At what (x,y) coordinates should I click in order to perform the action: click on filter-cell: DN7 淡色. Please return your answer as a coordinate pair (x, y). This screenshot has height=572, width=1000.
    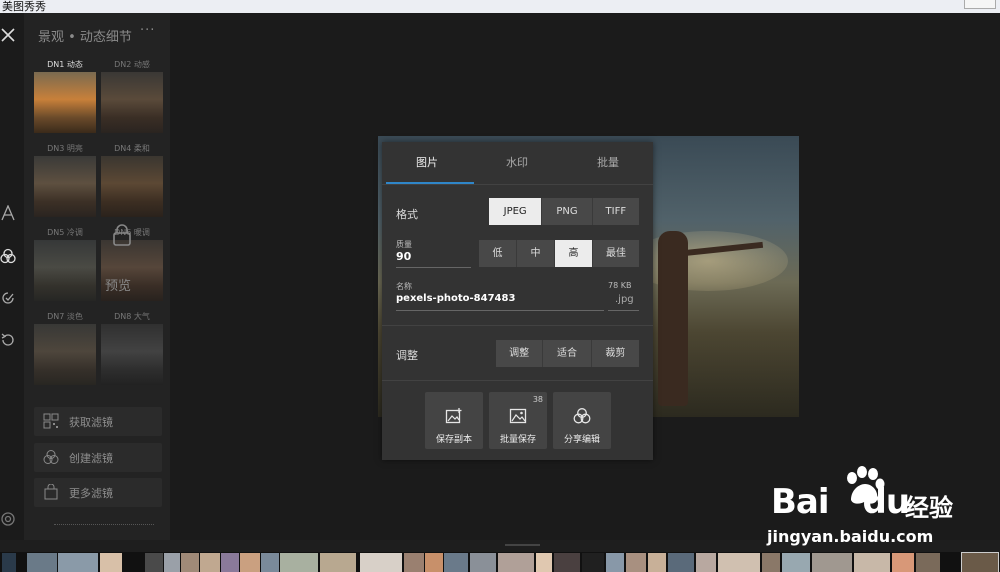
    Looking at the image, I should click on (65, 348).